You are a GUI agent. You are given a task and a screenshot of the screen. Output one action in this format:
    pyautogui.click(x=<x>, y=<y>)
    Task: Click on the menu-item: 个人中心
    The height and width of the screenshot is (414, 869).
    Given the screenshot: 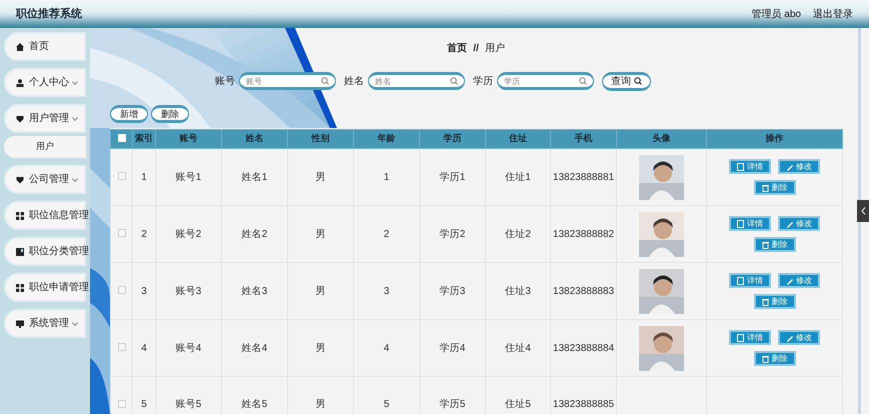 What is the action you would take?
    pyautogui.click(x=45, y=82)
    